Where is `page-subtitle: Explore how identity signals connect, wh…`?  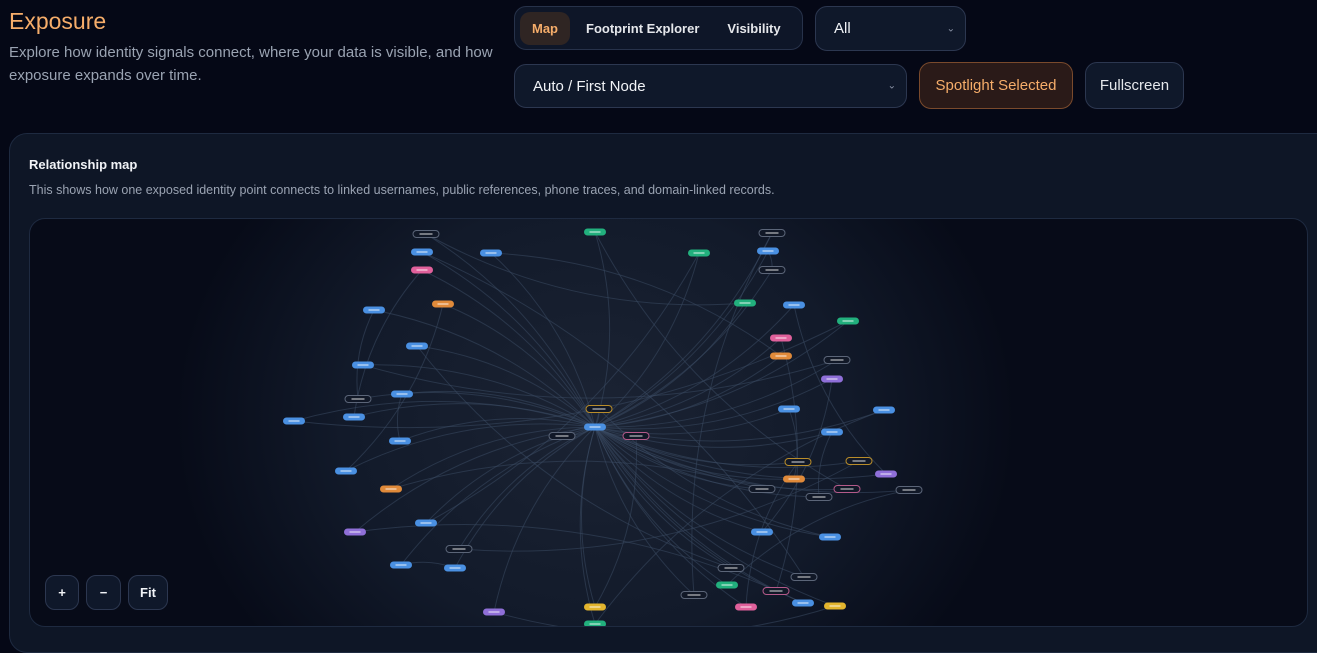
page-subtitle: Explore how identity signals connect, wh… is located at coordinates (251, 64).